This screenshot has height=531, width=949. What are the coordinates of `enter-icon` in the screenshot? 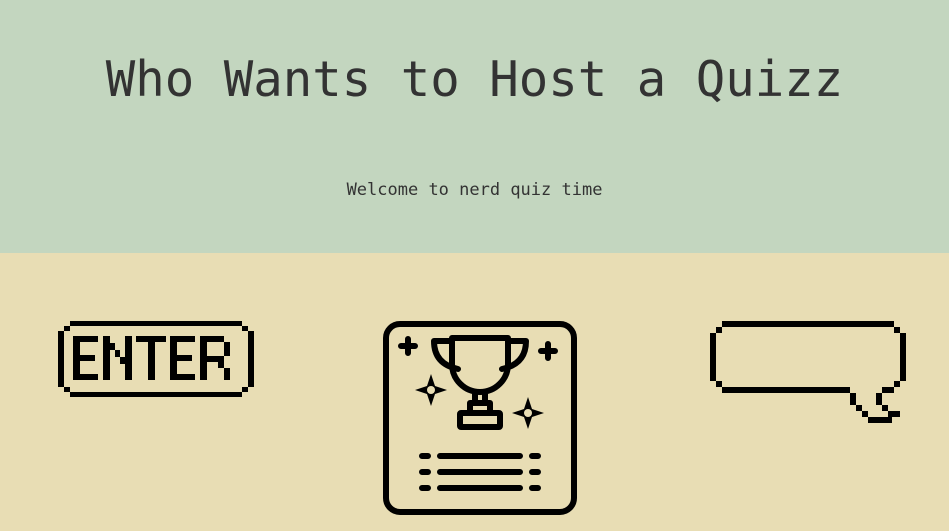 It's located at (156, 359).